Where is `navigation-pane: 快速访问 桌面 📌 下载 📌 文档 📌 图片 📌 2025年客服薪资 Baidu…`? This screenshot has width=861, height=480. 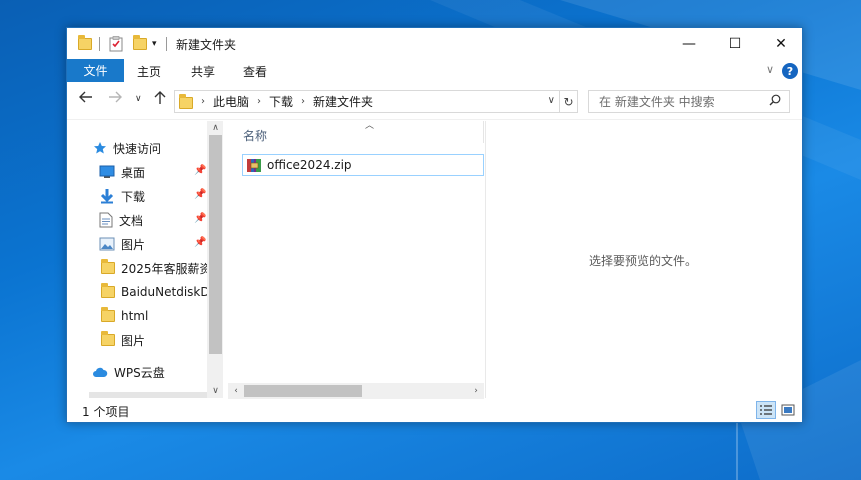
navigation-pane: 快速访问 桌面 📌 下载 📌 文档 📌 图片 📌 2025年客服薪资 Baidu… is located at coordinates (145, 259).